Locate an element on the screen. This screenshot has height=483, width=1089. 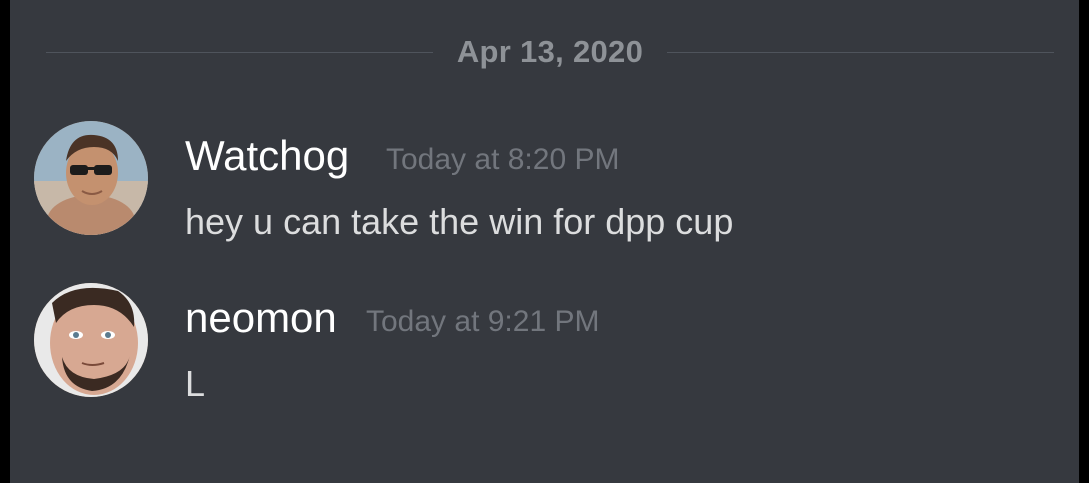
username: neomon is located at coordinates (261, 318).